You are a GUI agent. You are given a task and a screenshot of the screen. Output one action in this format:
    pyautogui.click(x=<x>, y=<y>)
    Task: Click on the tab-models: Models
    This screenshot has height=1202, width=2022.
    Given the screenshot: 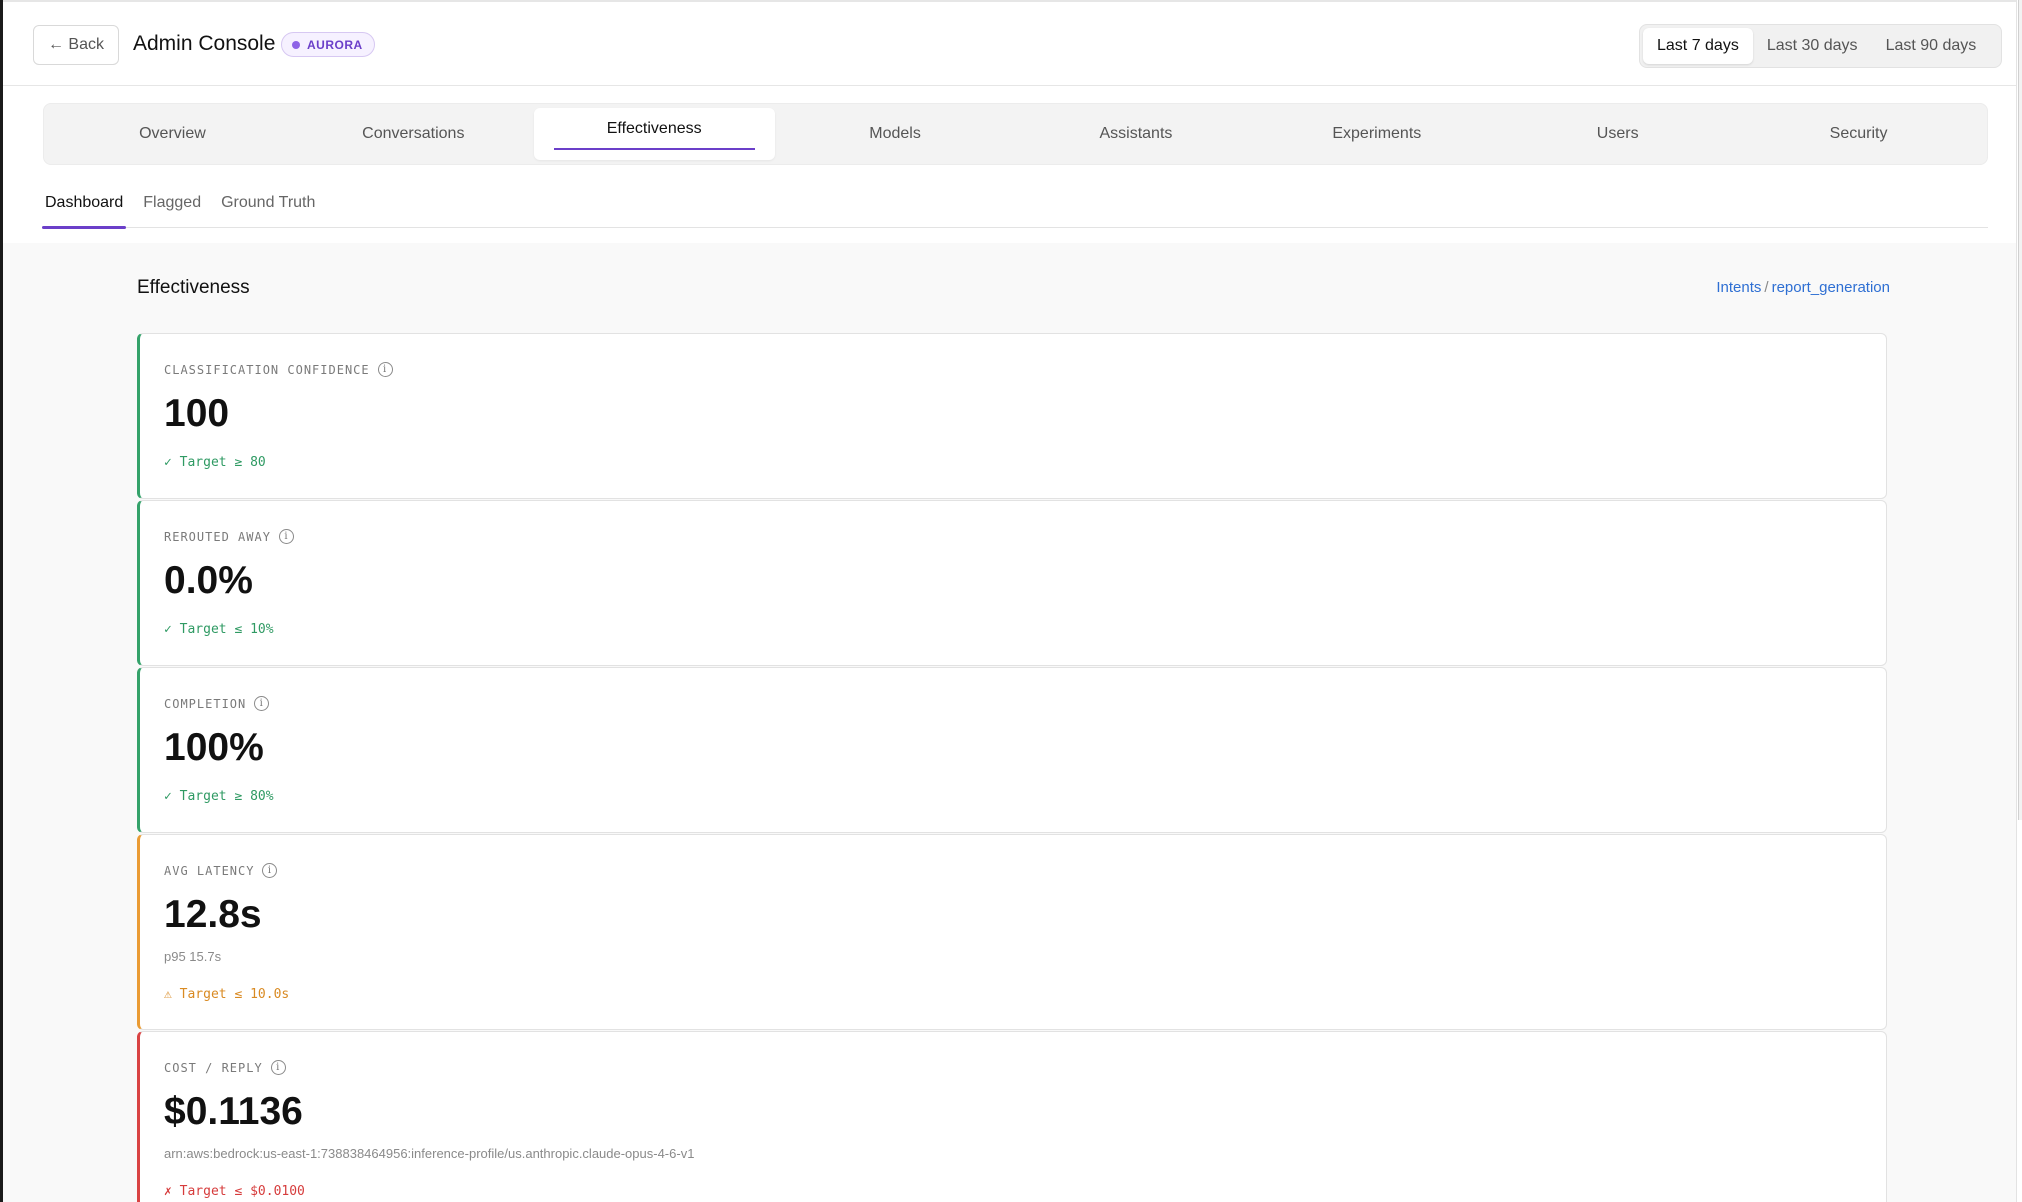 What is the action you would take?
    pyautogui.click(x=895, y=134)
    